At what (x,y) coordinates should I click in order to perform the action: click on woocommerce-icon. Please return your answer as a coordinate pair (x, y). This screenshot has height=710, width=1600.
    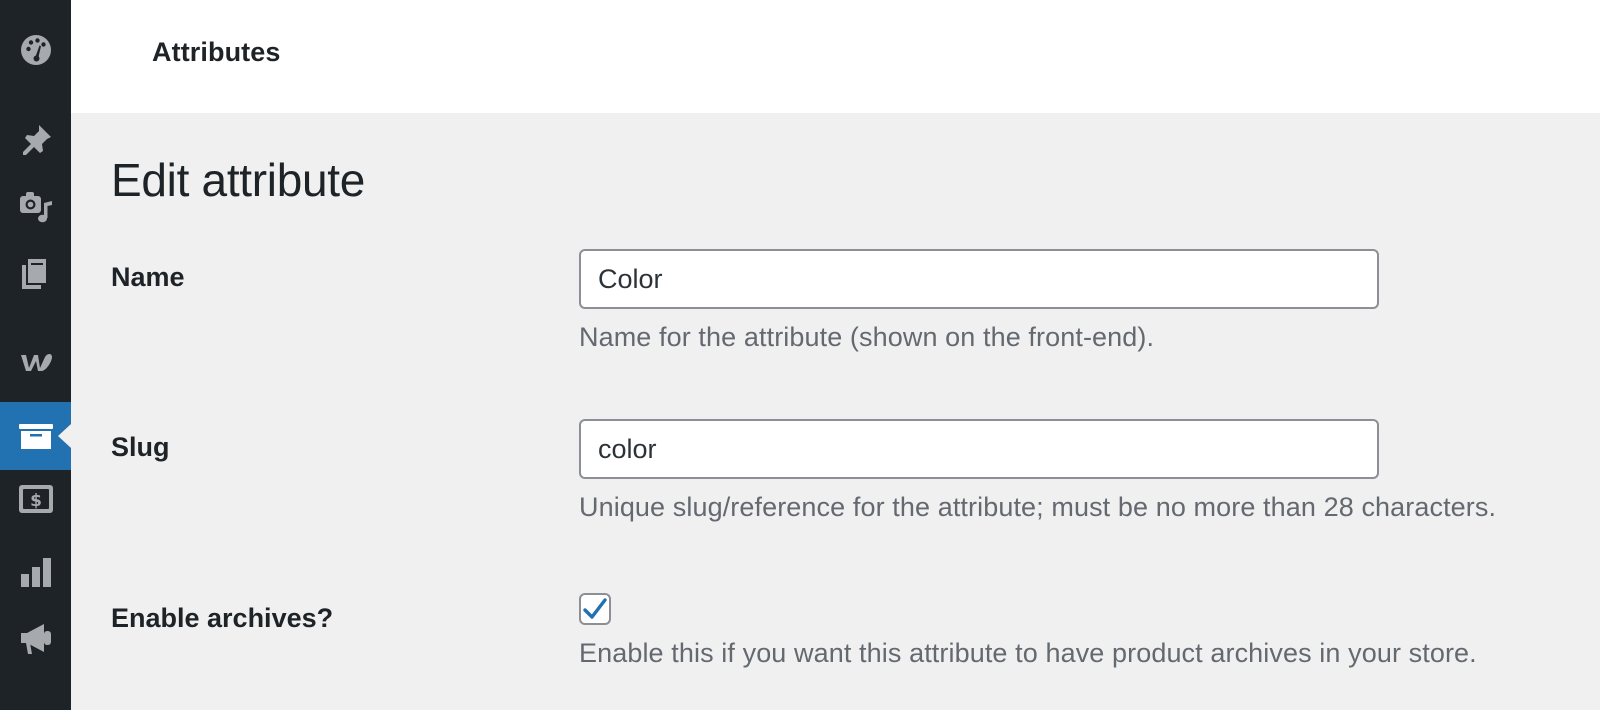
    Looking at the image, I should click on (36, 362).